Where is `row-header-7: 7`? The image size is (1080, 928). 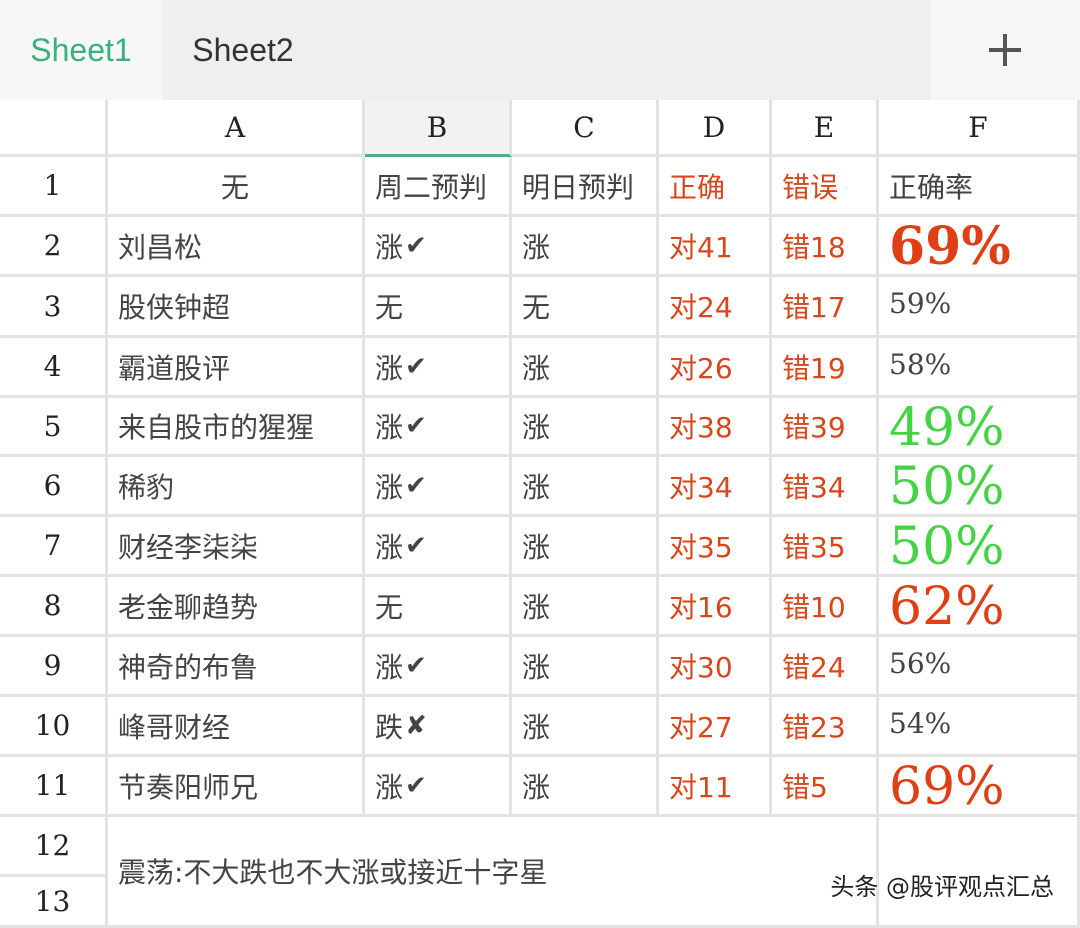
row-header-7: 7 is located at coordinates (54, 547).